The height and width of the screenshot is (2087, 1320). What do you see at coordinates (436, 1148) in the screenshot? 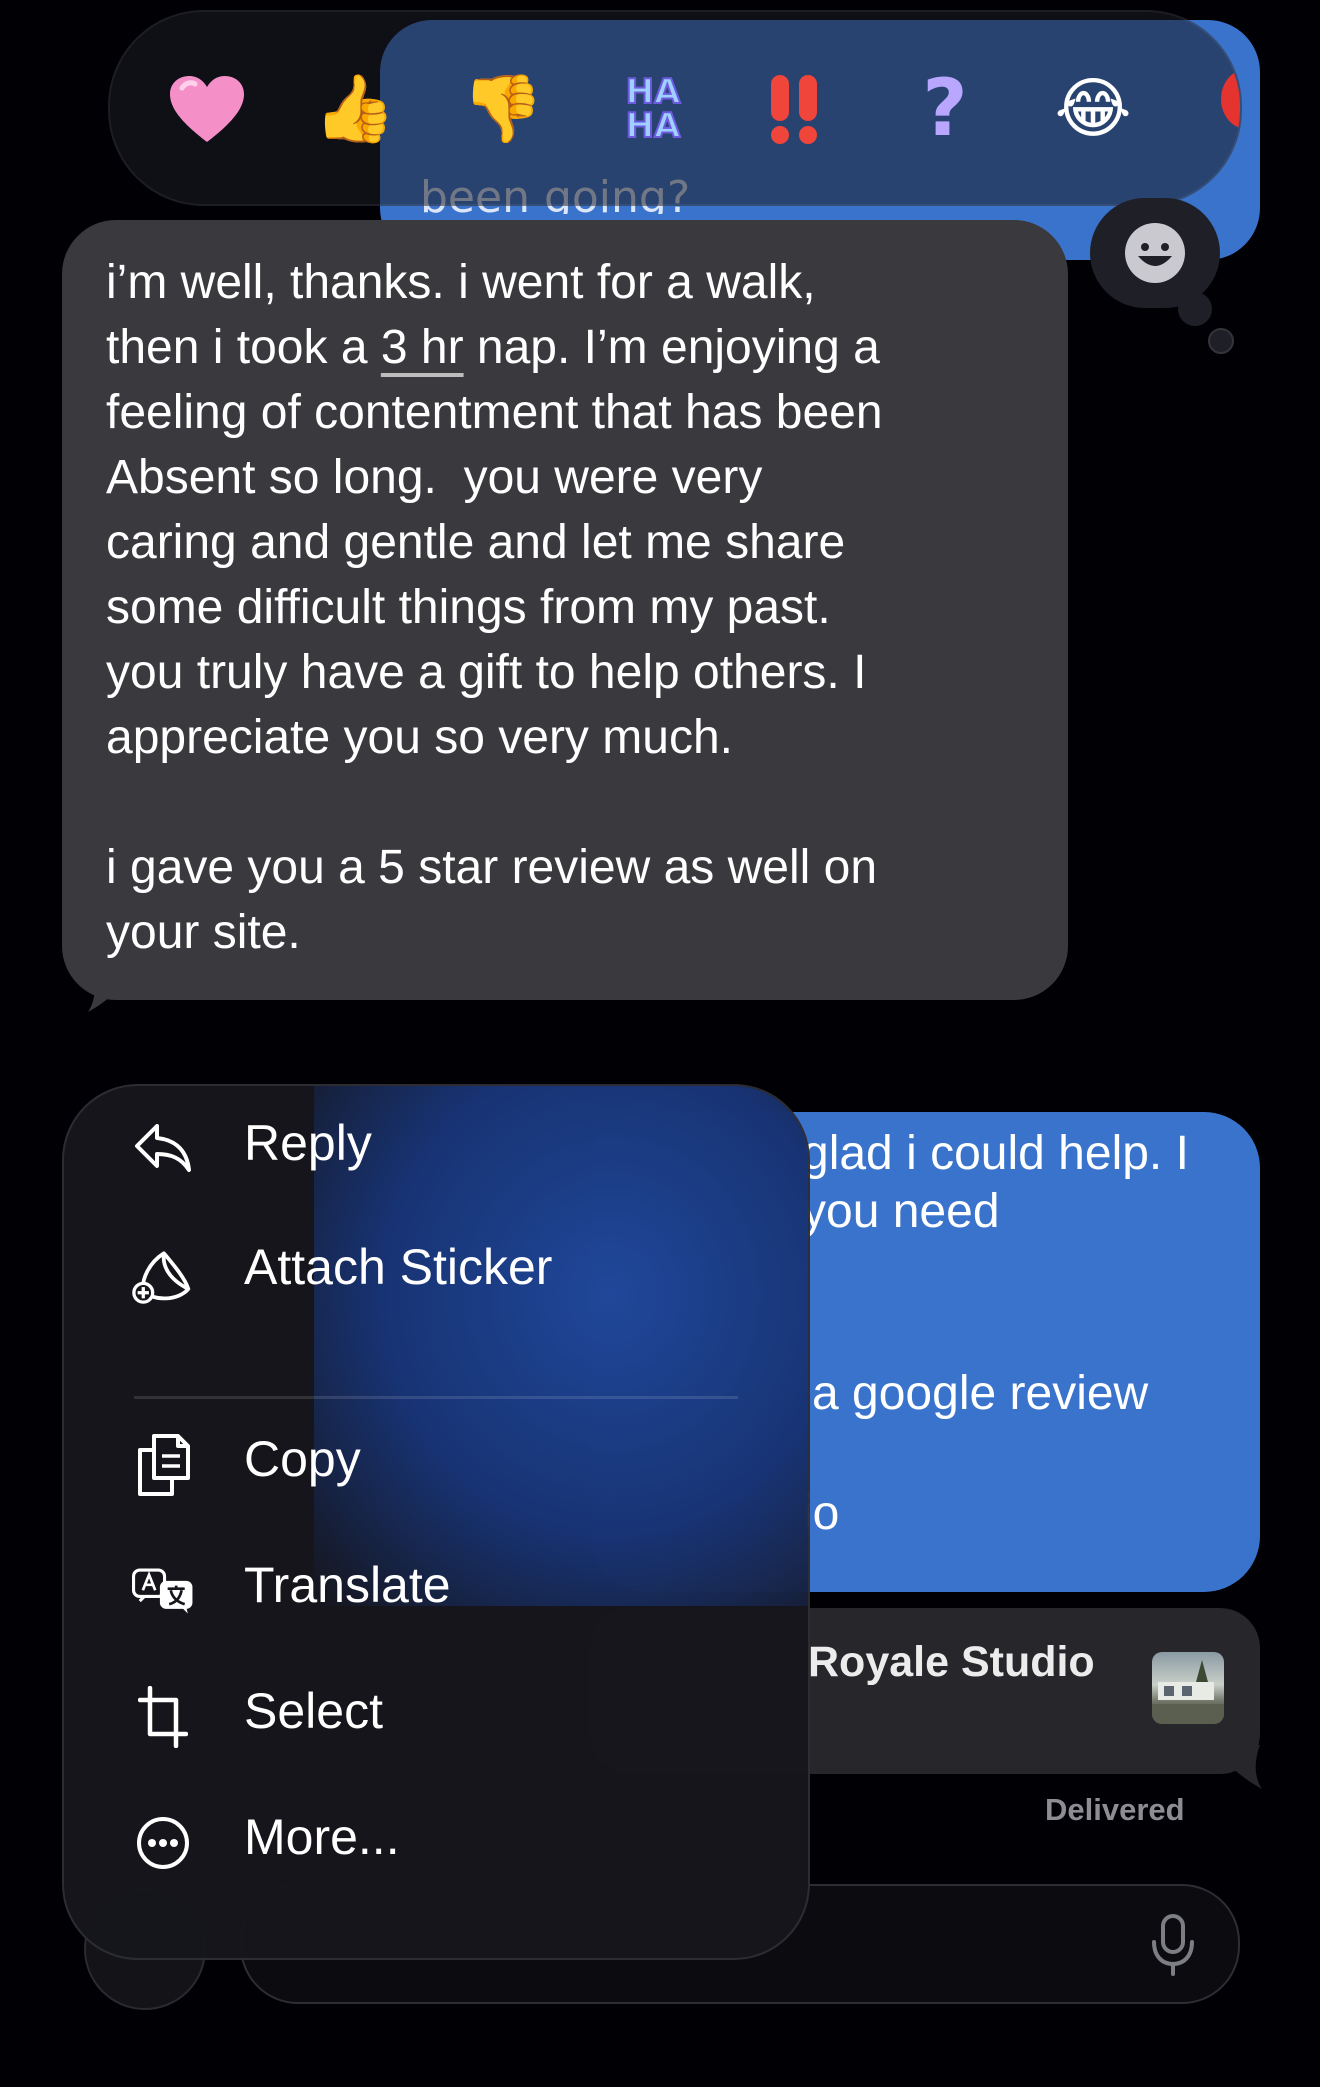
I see `menu-item-reply: Reply` at bounding box center [436, 1148].